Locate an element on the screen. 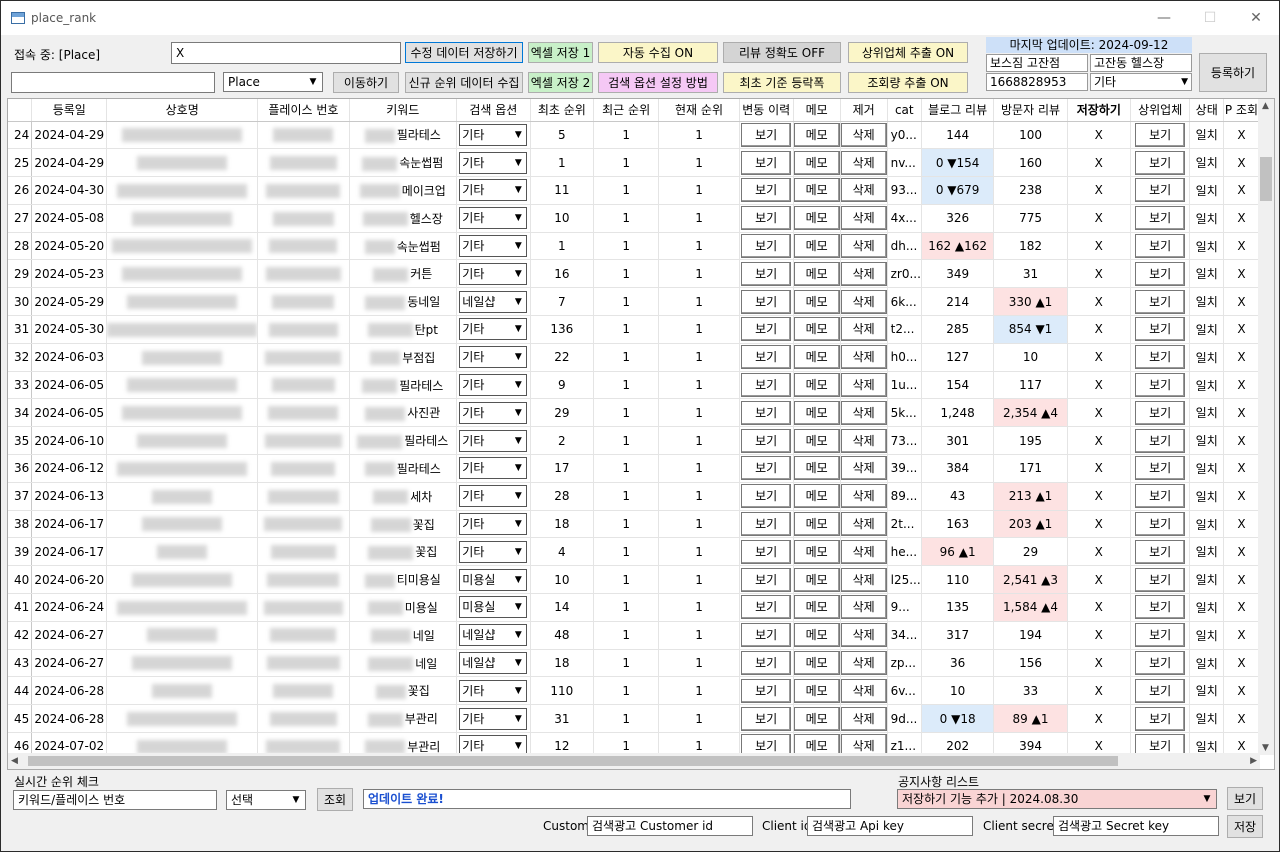  cell-search-option: 네일샵 ▼ is located at coordinates (493, 302).